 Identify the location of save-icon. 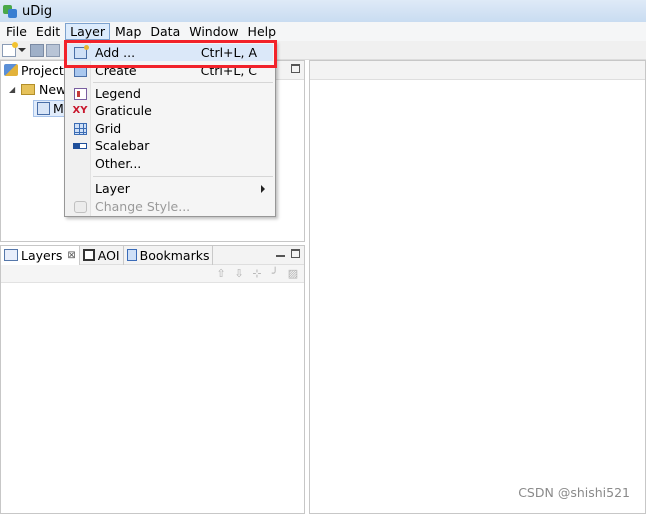
(37, 50).